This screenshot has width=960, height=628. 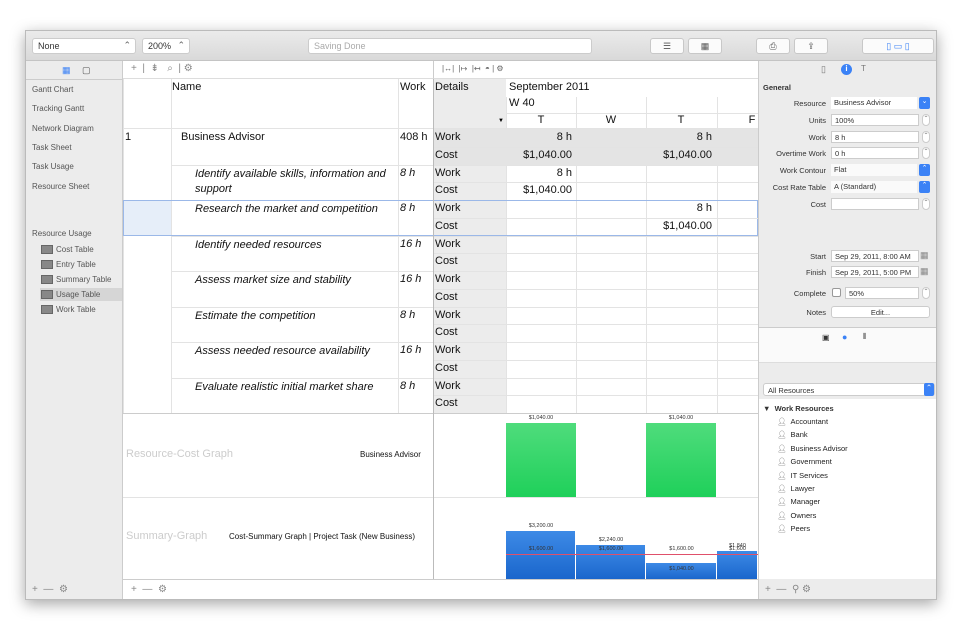 What do you see at coordinates (166, 46) in the screenshot?
I see `zoom-select: 200% ⌃` at bounding box center [166, 46].